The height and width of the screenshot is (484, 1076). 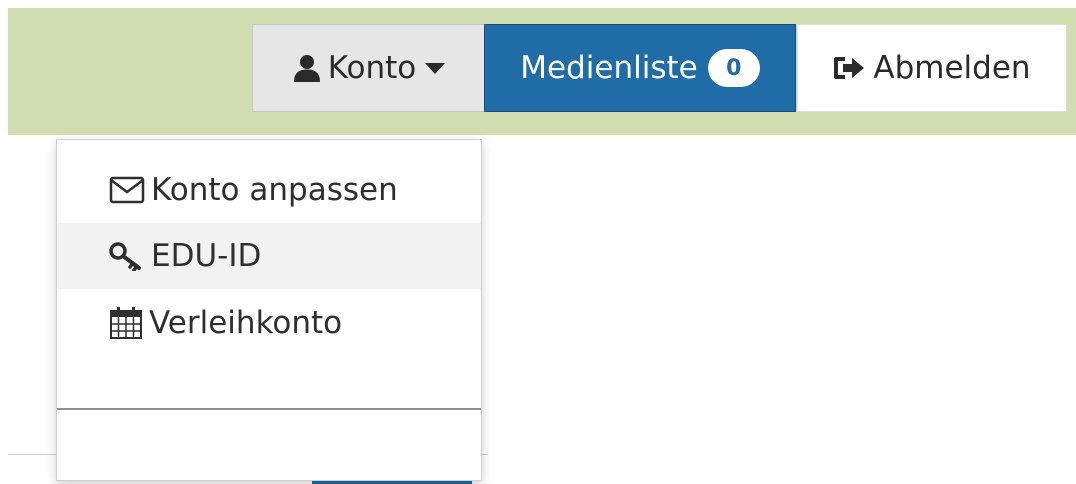 What do you see at coordinates (127, 190) in the screenshot?
I see `envelope-icon` at bounding box center [127, 190].